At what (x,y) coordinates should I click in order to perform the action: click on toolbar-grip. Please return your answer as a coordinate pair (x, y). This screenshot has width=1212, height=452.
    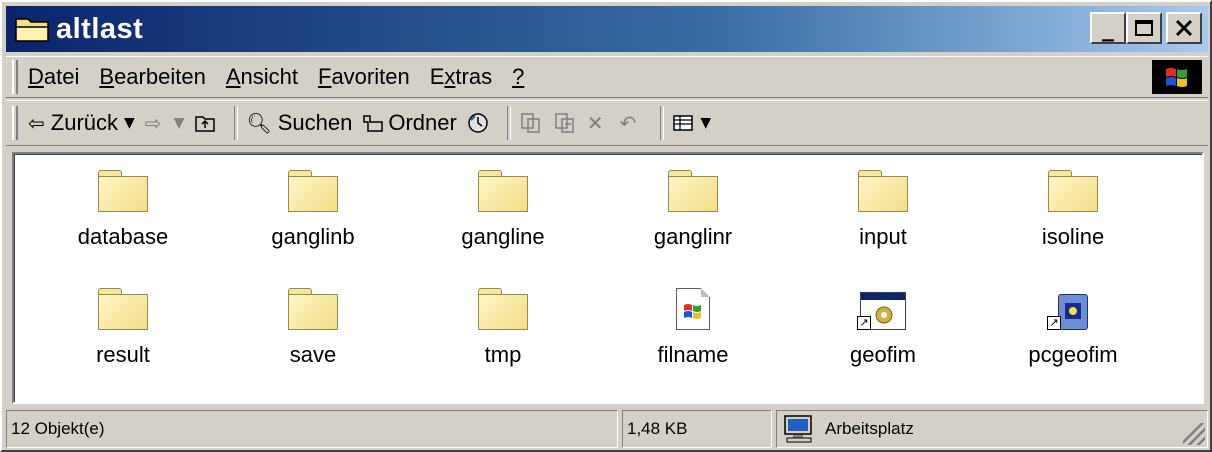
    Looking at the image, I should click on (15, 123).